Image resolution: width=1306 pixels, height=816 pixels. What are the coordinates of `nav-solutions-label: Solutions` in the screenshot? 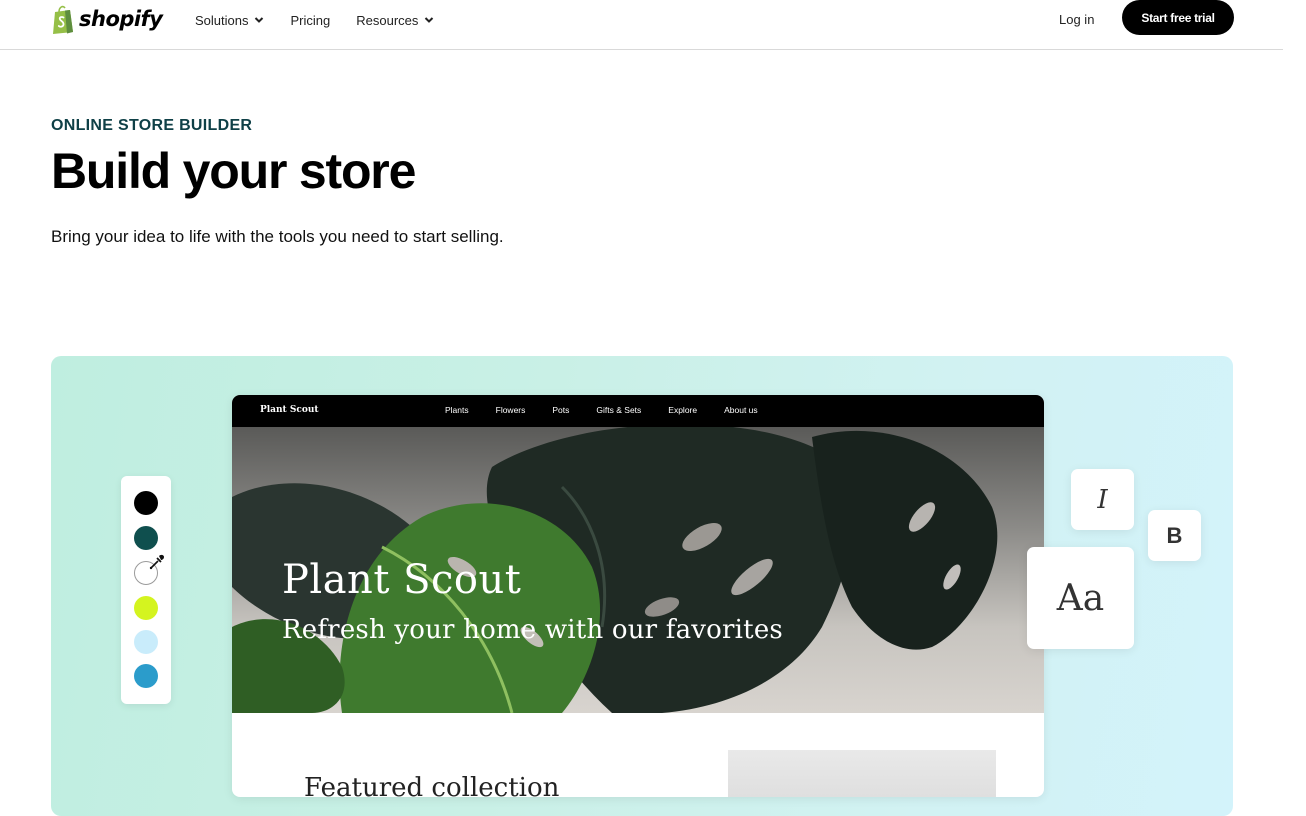 It's located at (222, 20).